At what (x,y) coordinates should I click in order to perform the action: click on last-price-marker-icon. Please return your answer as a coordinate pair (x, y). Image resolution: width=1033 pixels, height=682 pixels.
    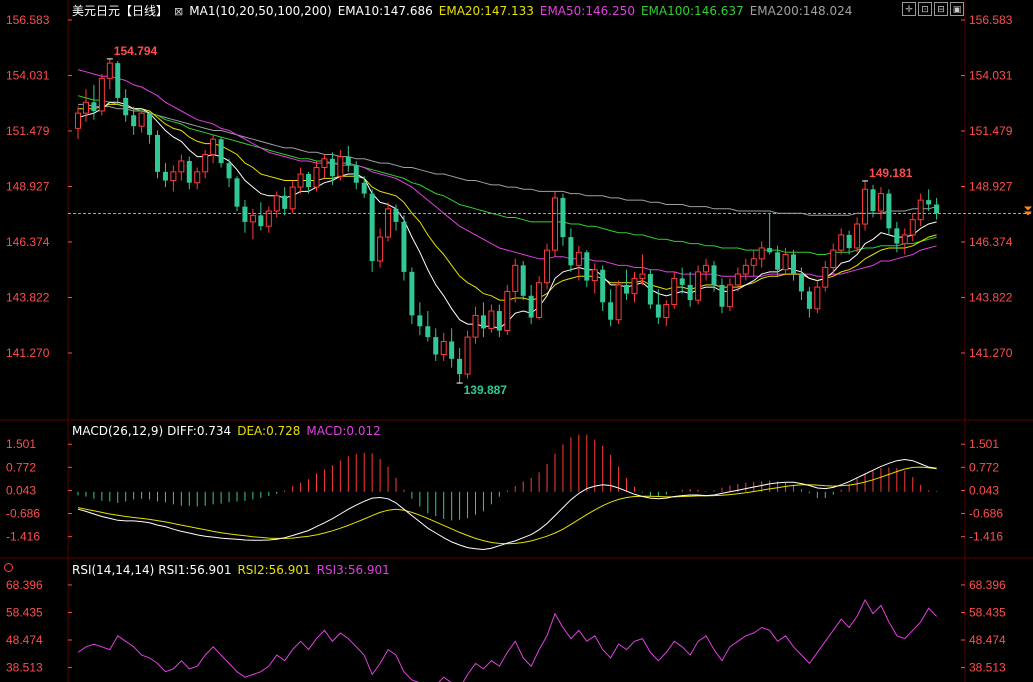
    Looking at the image, I should click on (1028, 211).